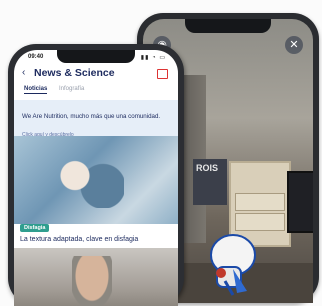 The width and height of the screenshot is (322, 306). Describe the element at coordinates (89, 181) in the screenshot. I see `article-image-figure` at that location.